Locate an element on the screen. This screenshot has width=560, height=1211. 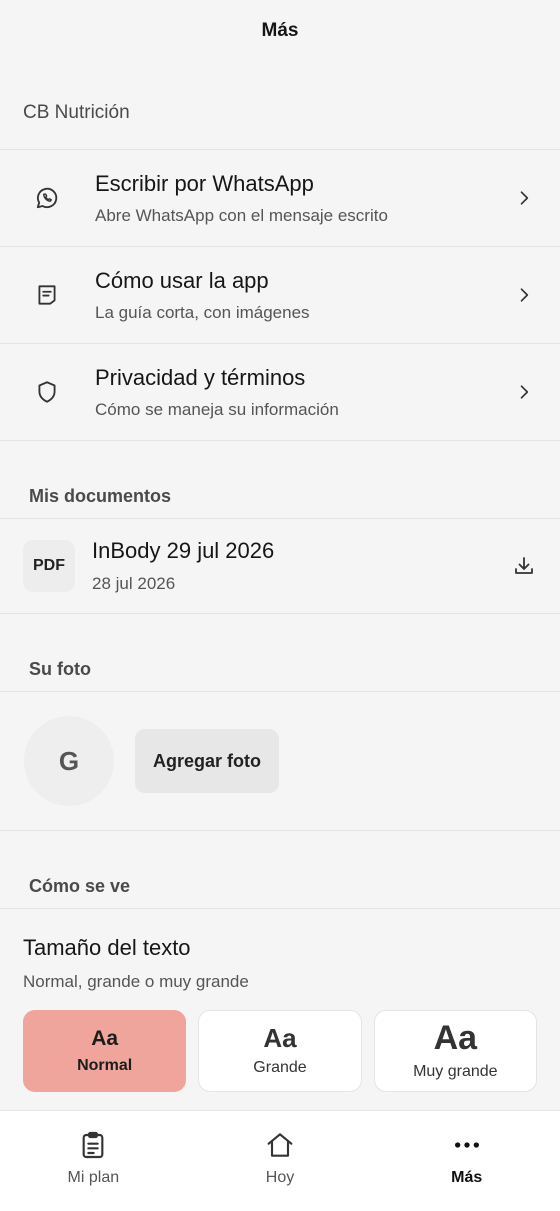
home-icon is located at coordinates (280, 1145).